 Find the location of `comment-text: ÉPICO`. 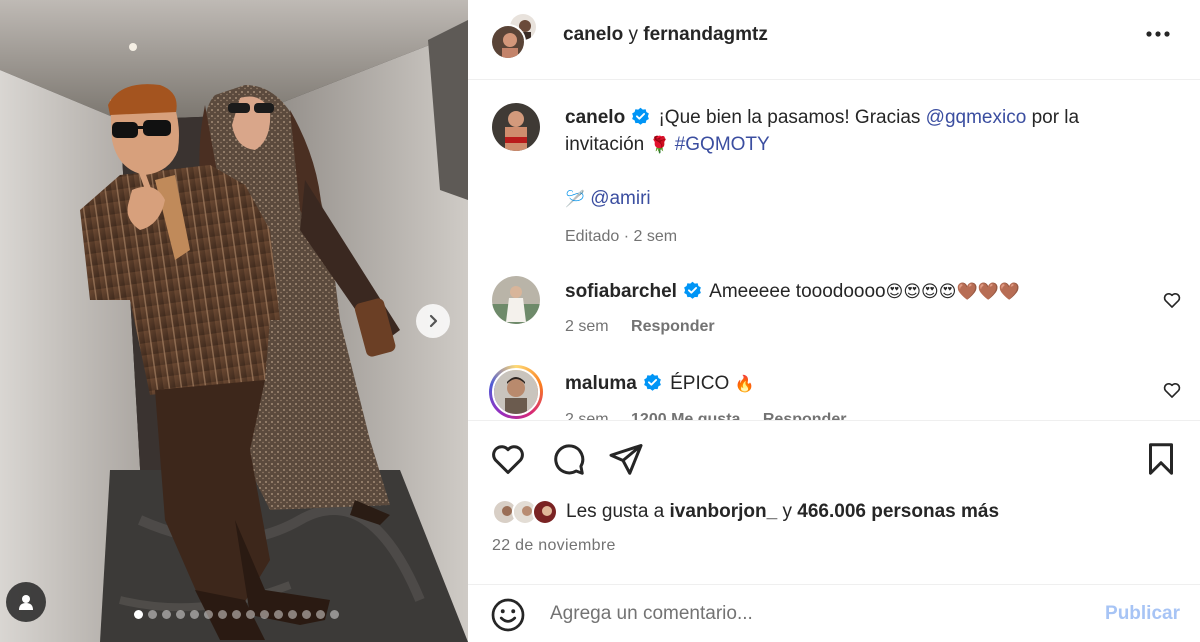

comment-text: ÉPICO is located at coordinates (700, 383).